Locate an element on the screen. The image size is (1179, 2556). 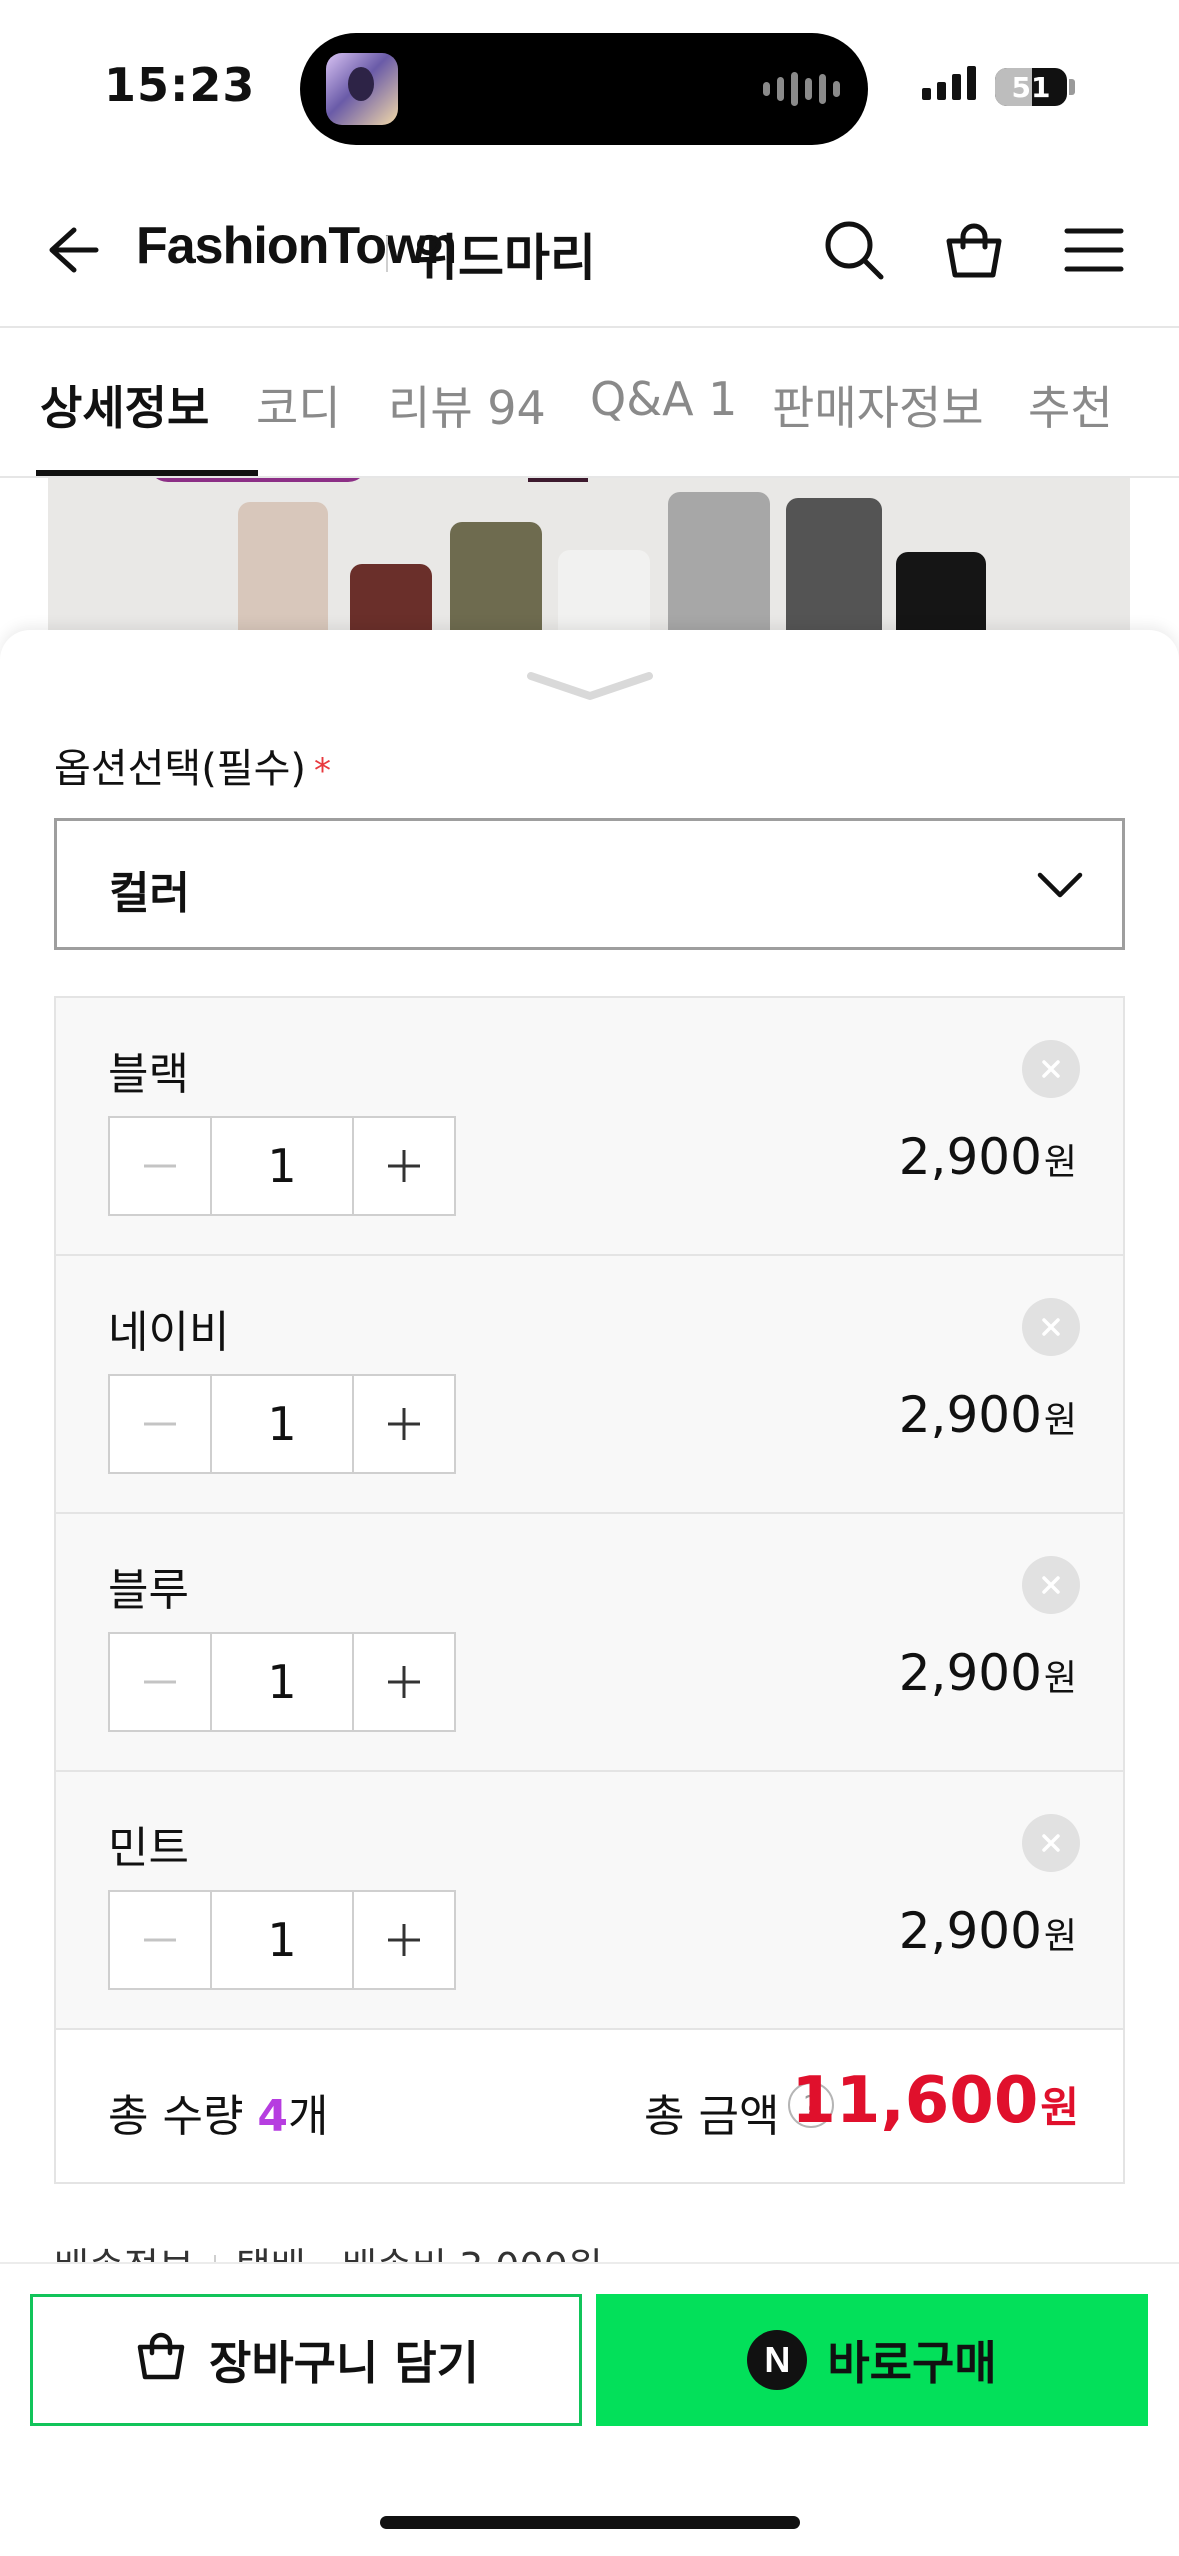
status-time: 15:23 is located at coordinates (180, 85).